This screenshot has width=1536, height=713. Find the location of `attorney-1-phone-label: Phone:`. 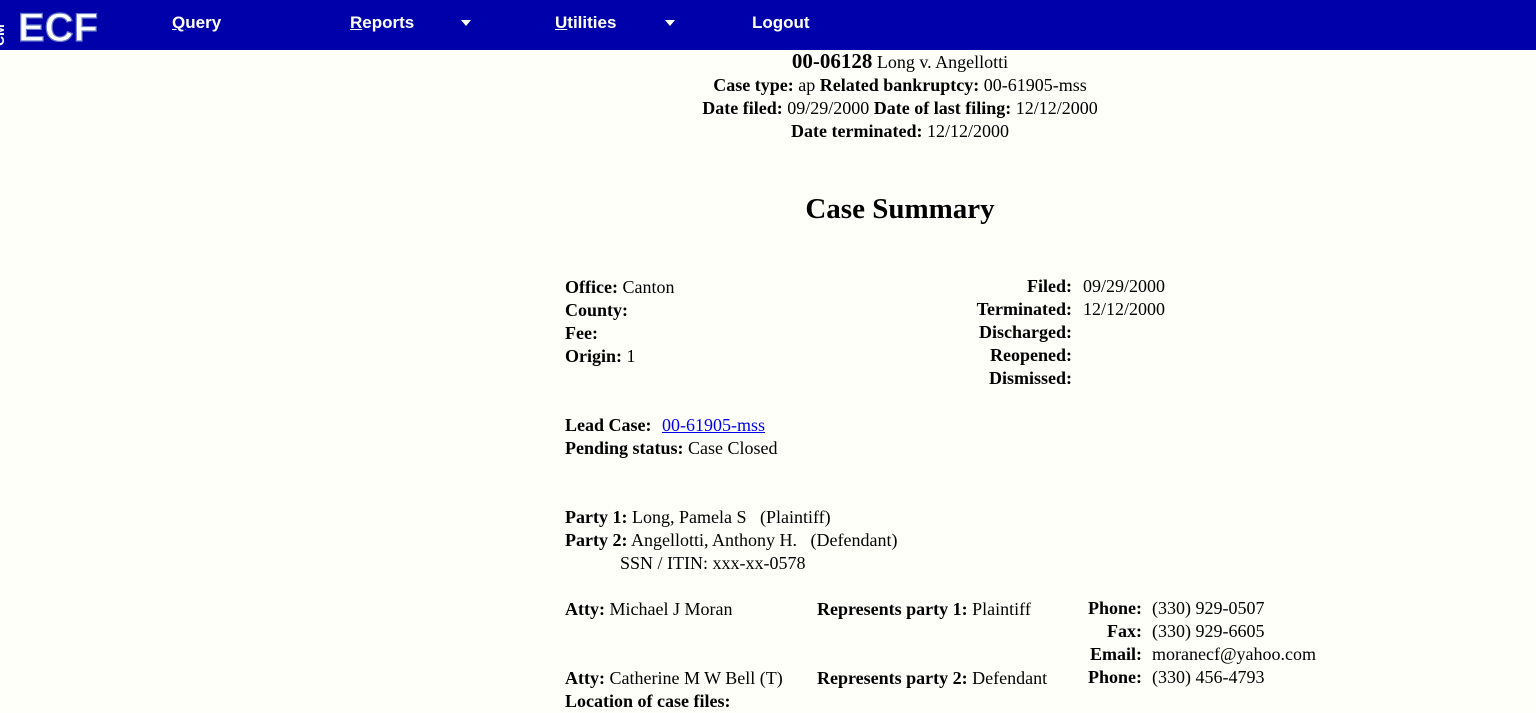

attorney-1-phone-label: Phone: is located at coordinates (1115, 608).